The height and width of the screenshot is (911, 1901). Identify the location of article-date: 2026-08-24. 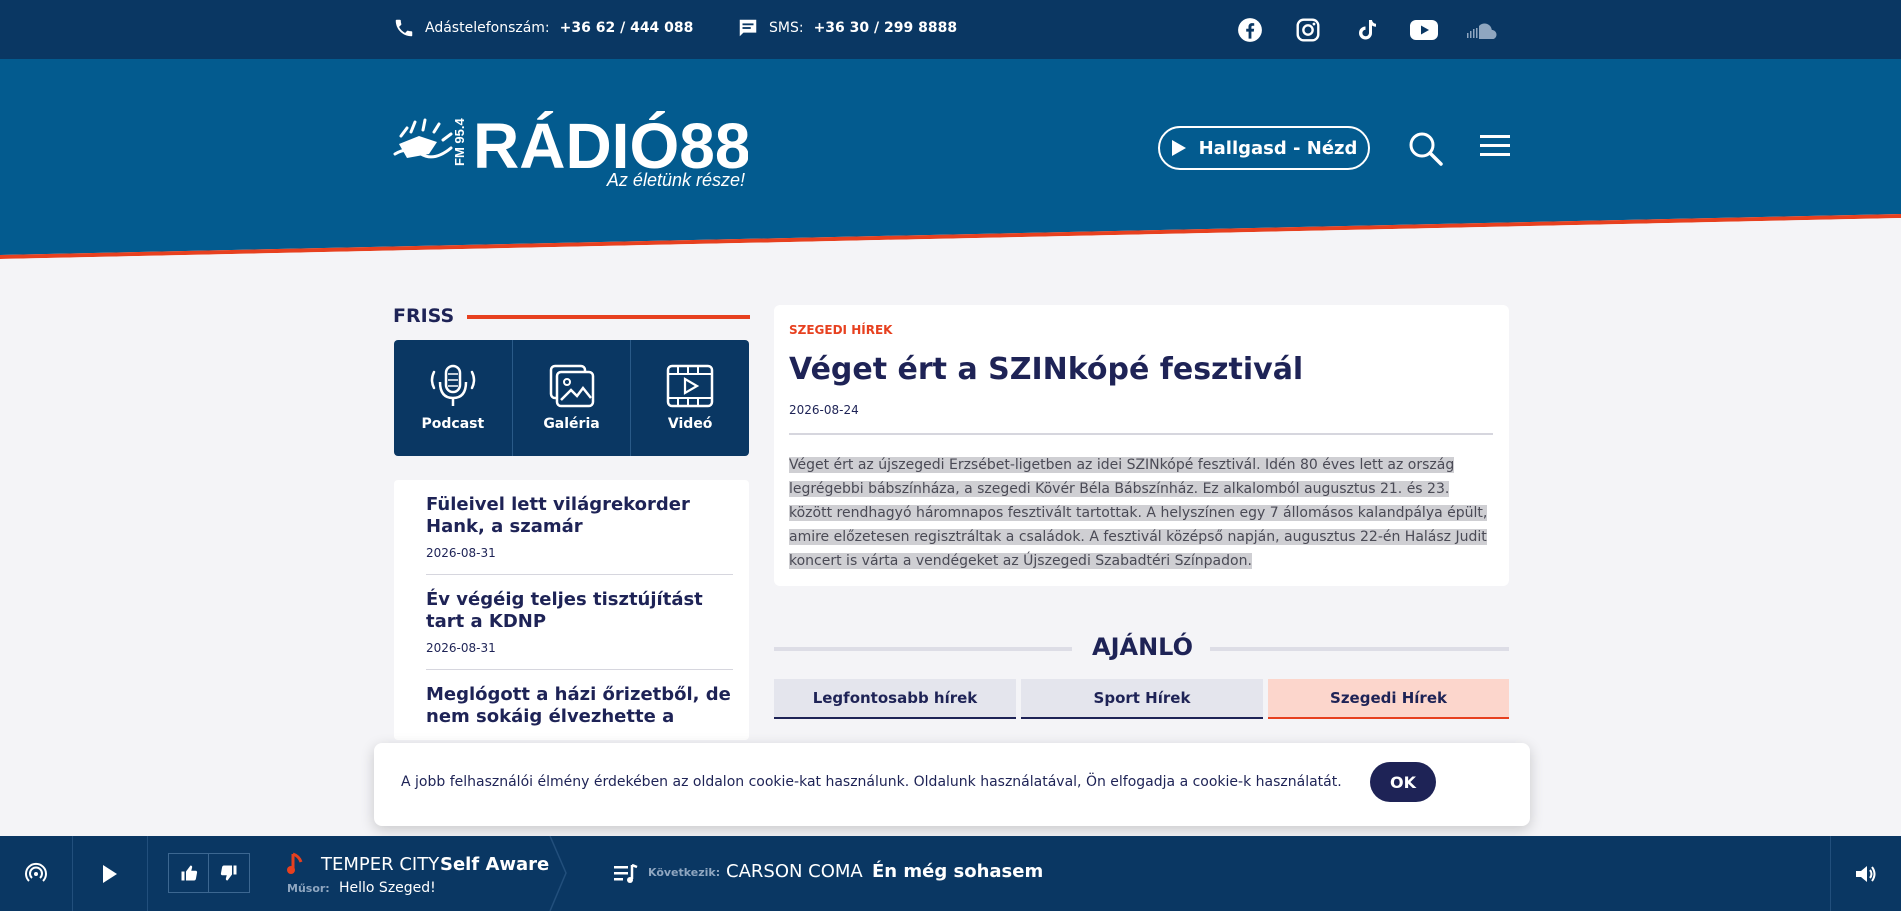
(824, 410).